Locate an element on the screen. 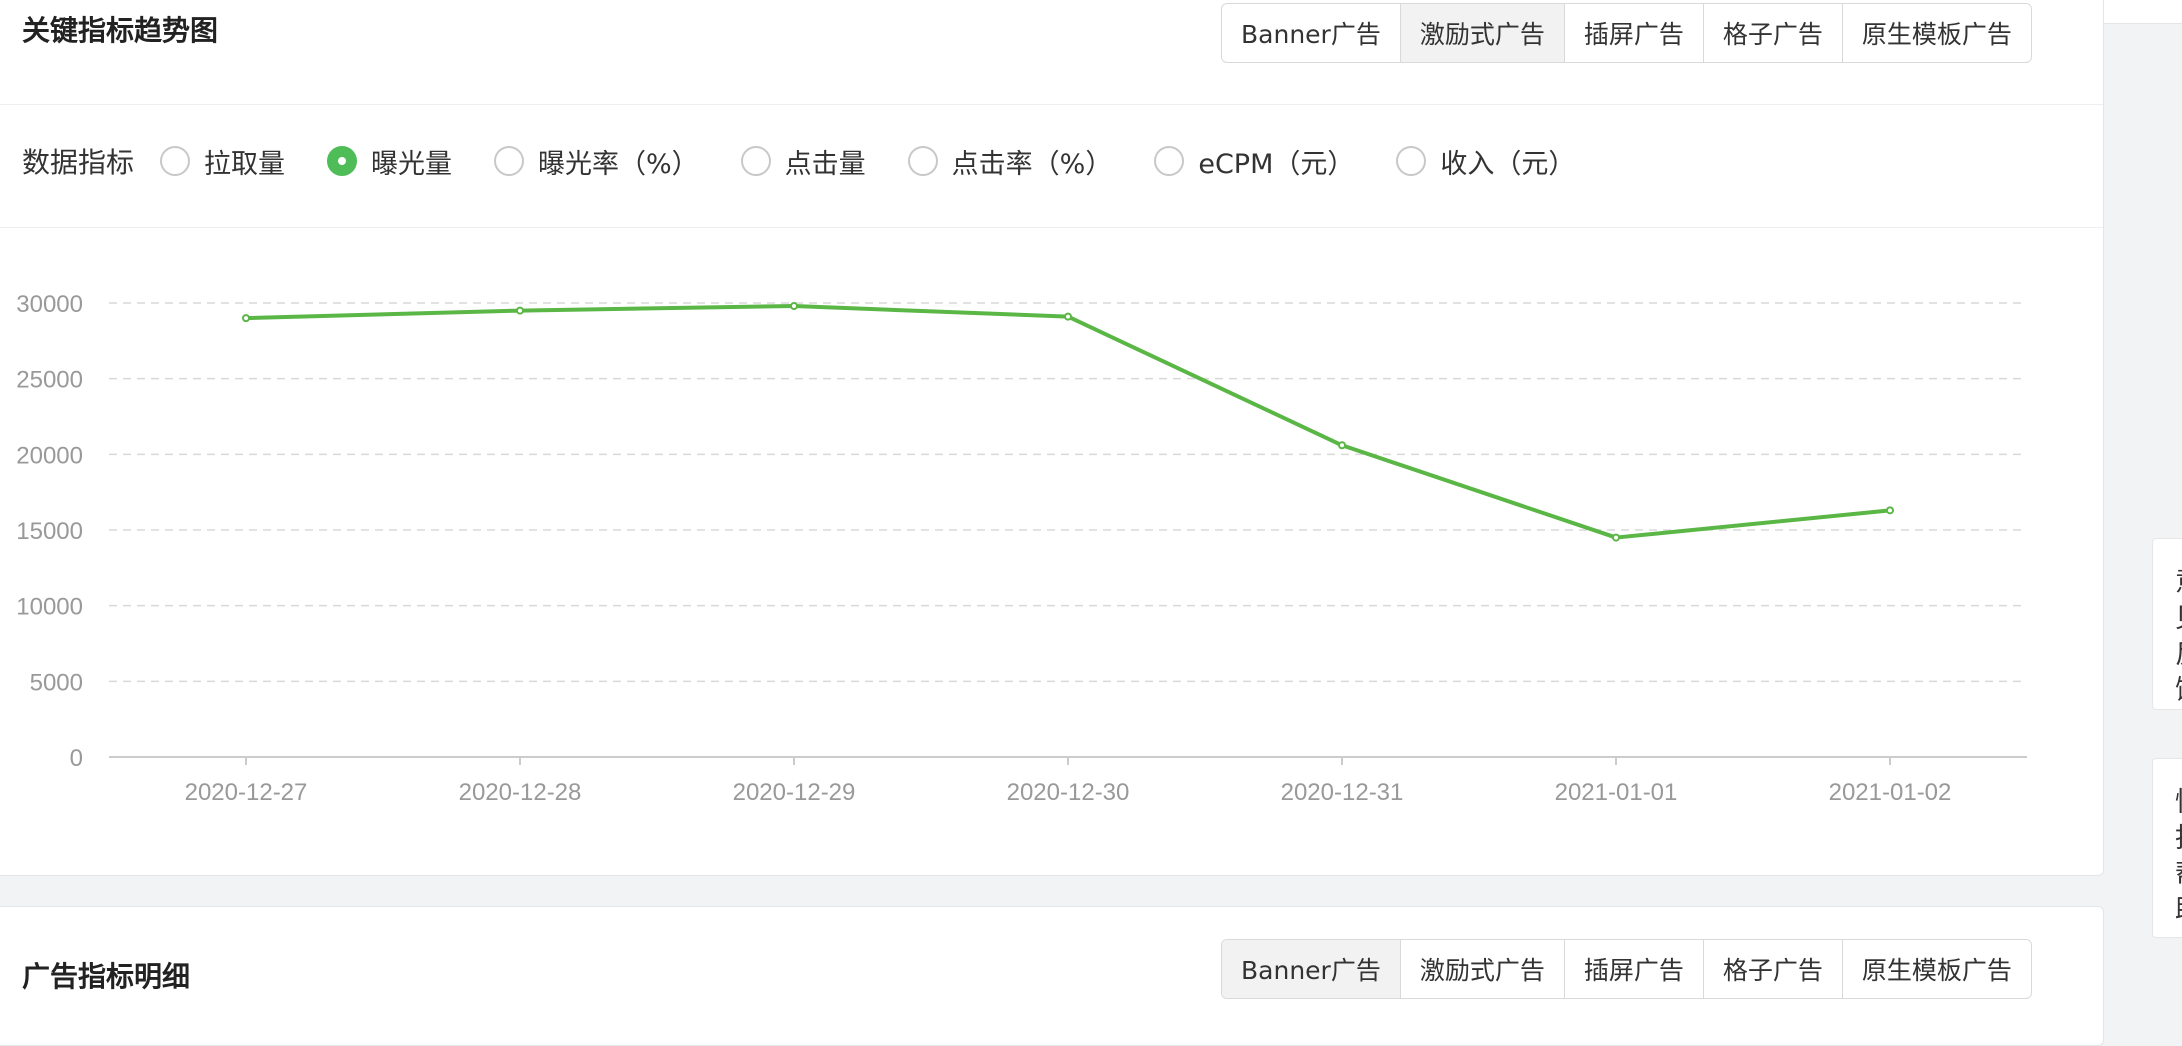 This screenshot has height=1046, width=2182. metric-label: eCPM（元） is located at coordinates (1276, 164).